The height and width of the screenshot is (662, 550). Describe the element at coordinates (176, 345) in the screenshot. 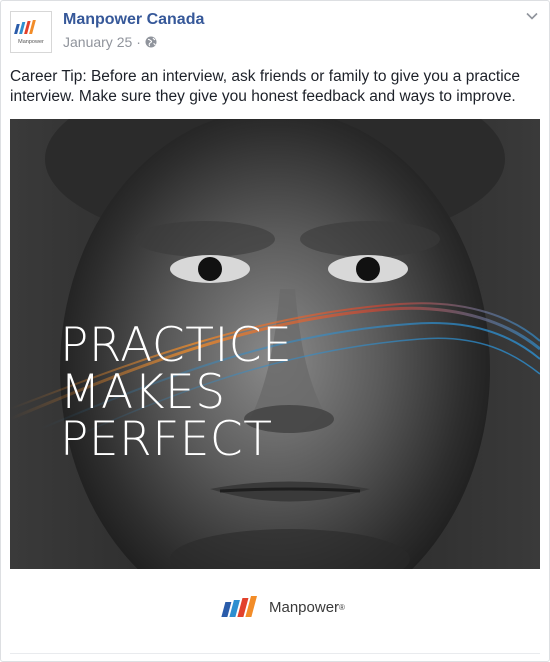

I see `overlay-text-line-1: PRACTICE` at that location.